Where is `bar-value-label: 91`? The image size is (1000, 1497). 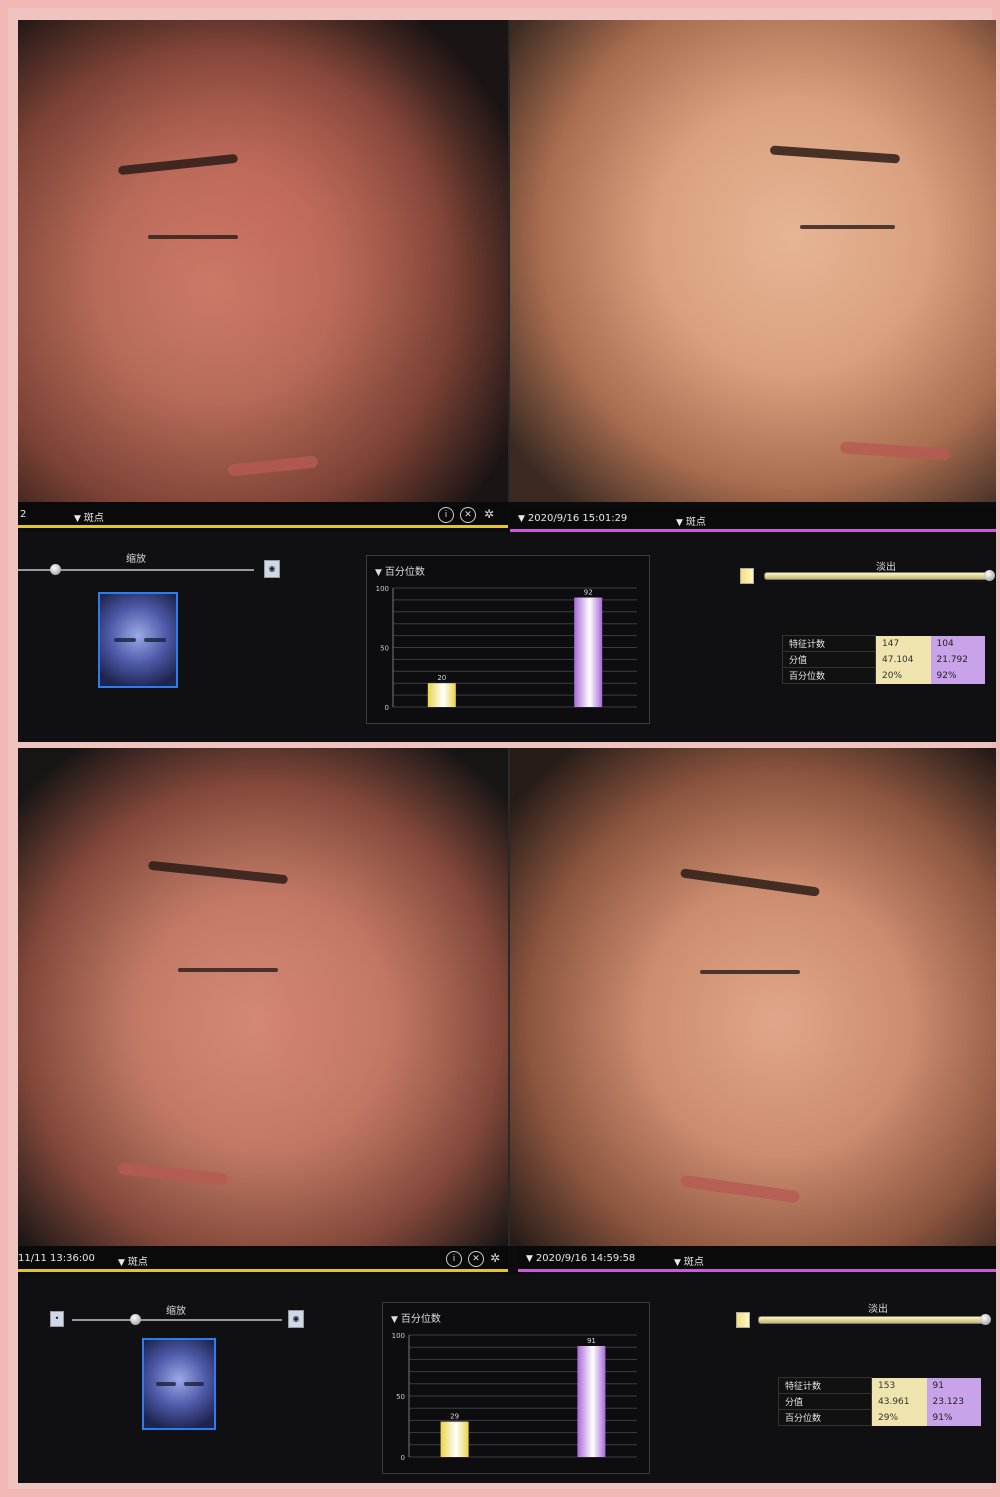
bar-value-label: 91 is located at coordinates (591, 1341).